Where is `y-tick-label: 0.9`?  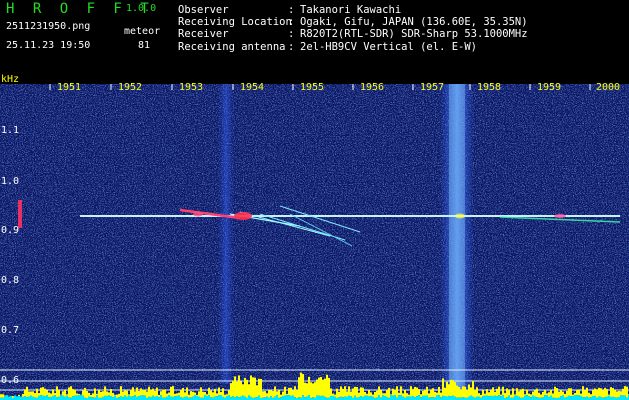
y-tick-label: 0.9 is located at coordinates (10, 230).